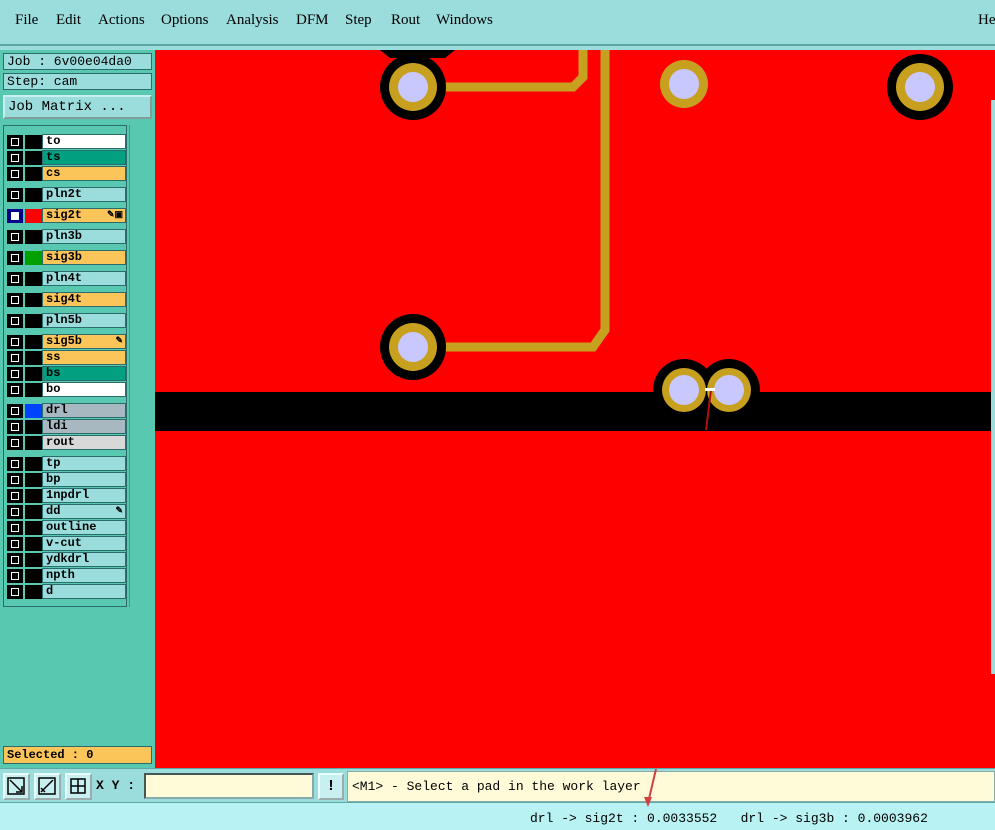 Image resolution: width=995 pixels, height=830 pixels. I want to click on layer-name: pln2t, so click(84, 194).